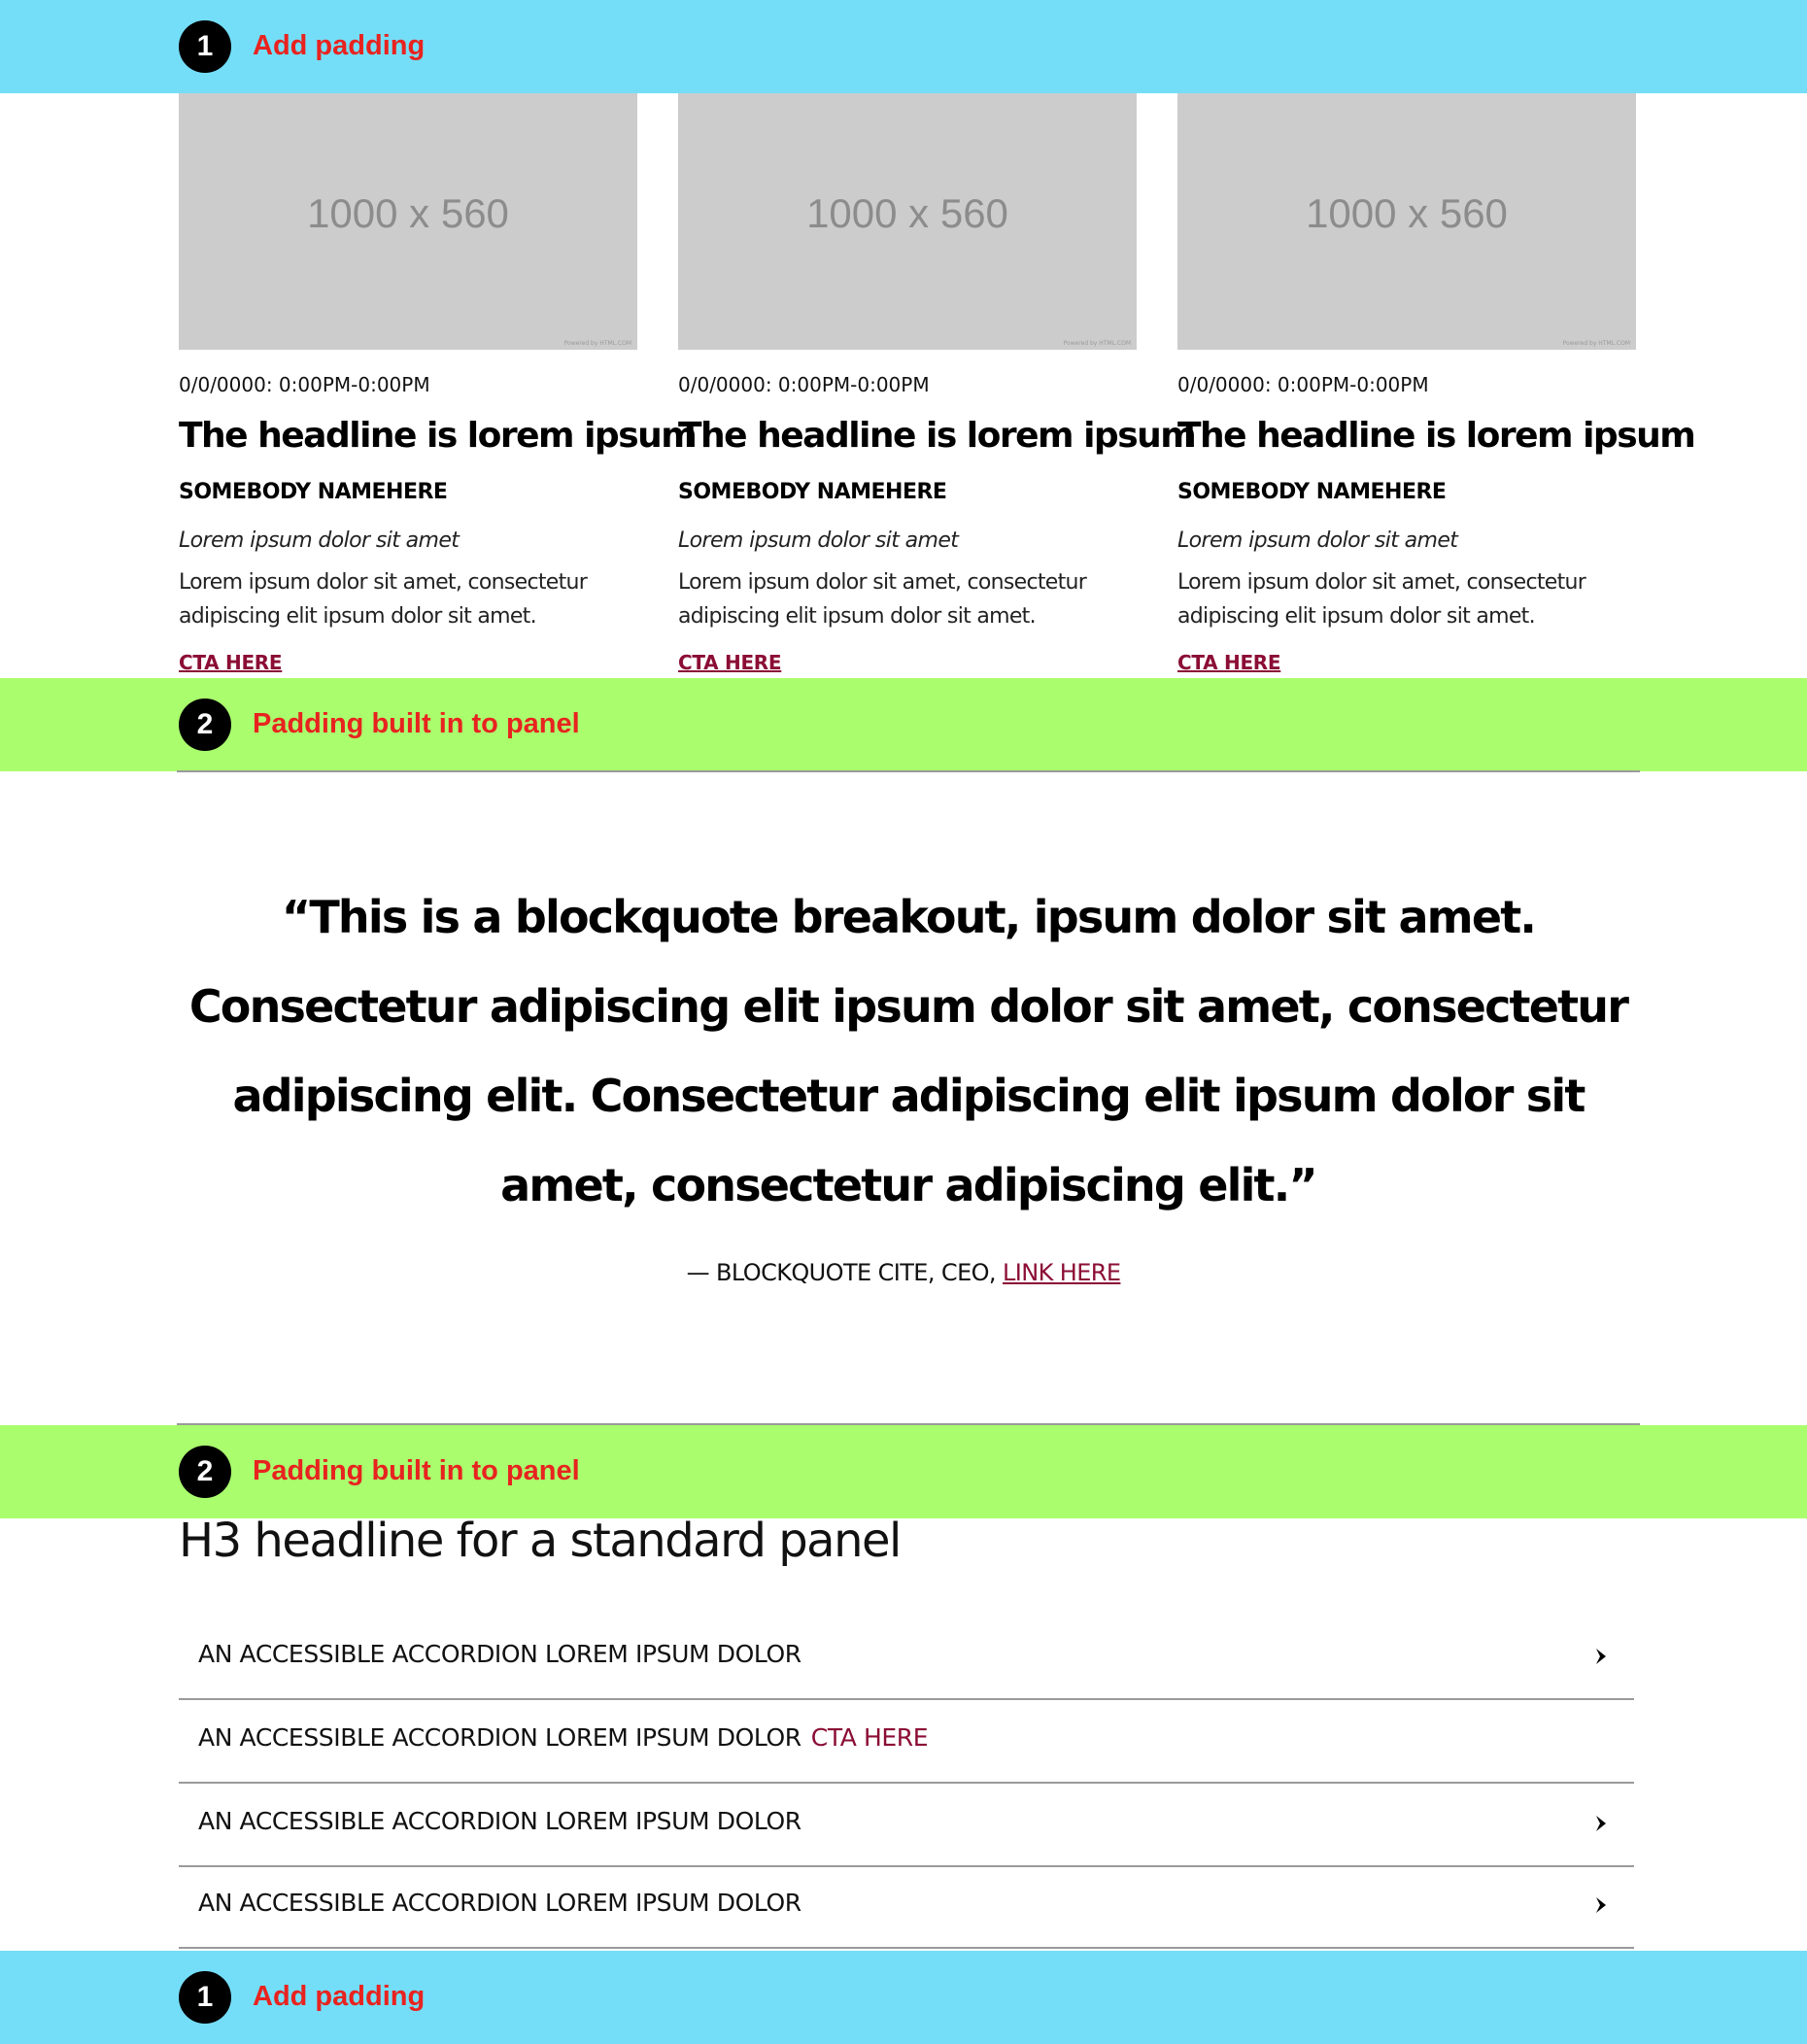  I want to click on annotation-band-add-padding-top: 1 Add padding, so click(903, 47).